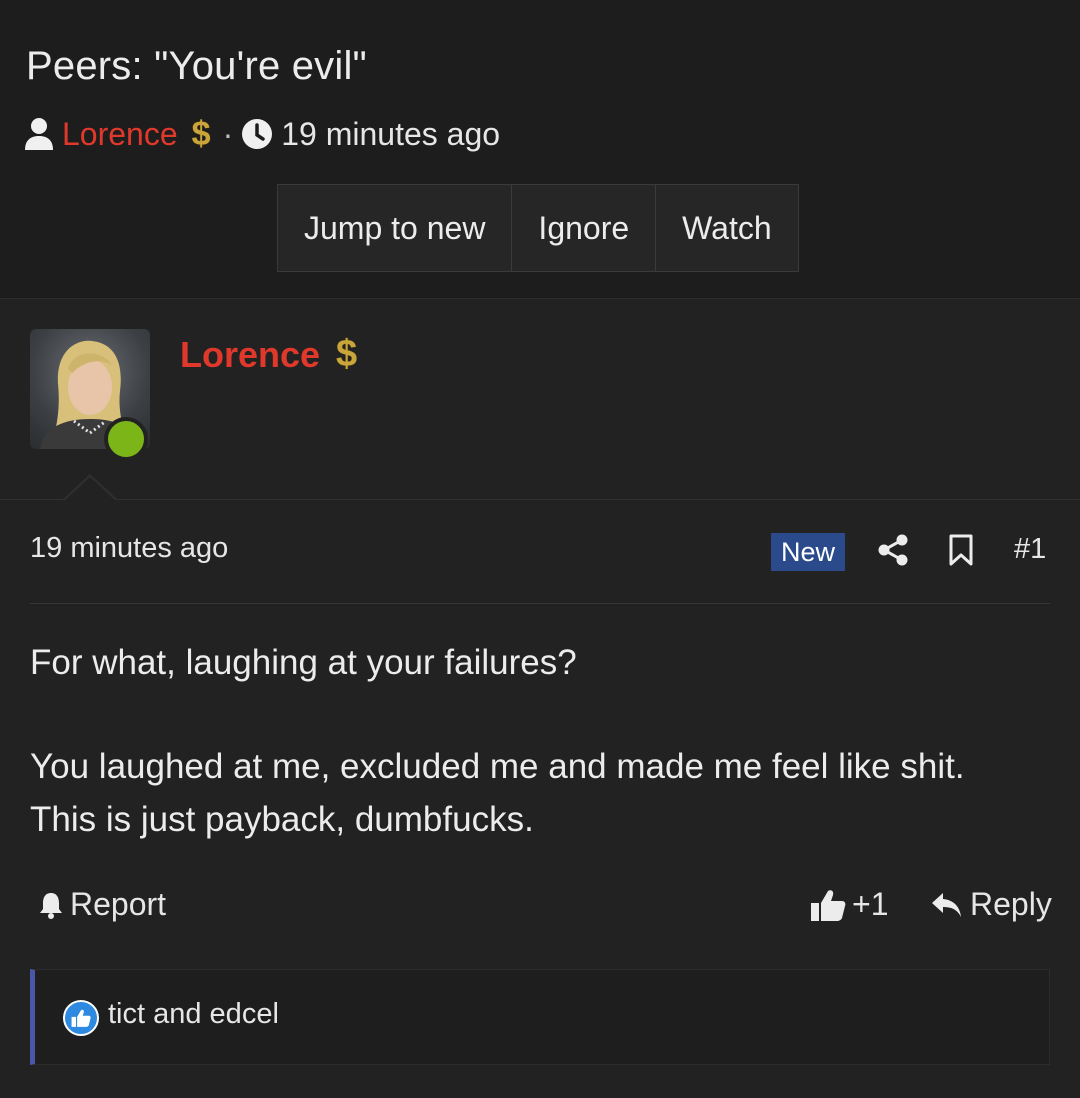  What do you see at coordinates (540, 905) in the screenshot?
I see `post-actions: Report +1 Reply` at bounding box center [540, 905].